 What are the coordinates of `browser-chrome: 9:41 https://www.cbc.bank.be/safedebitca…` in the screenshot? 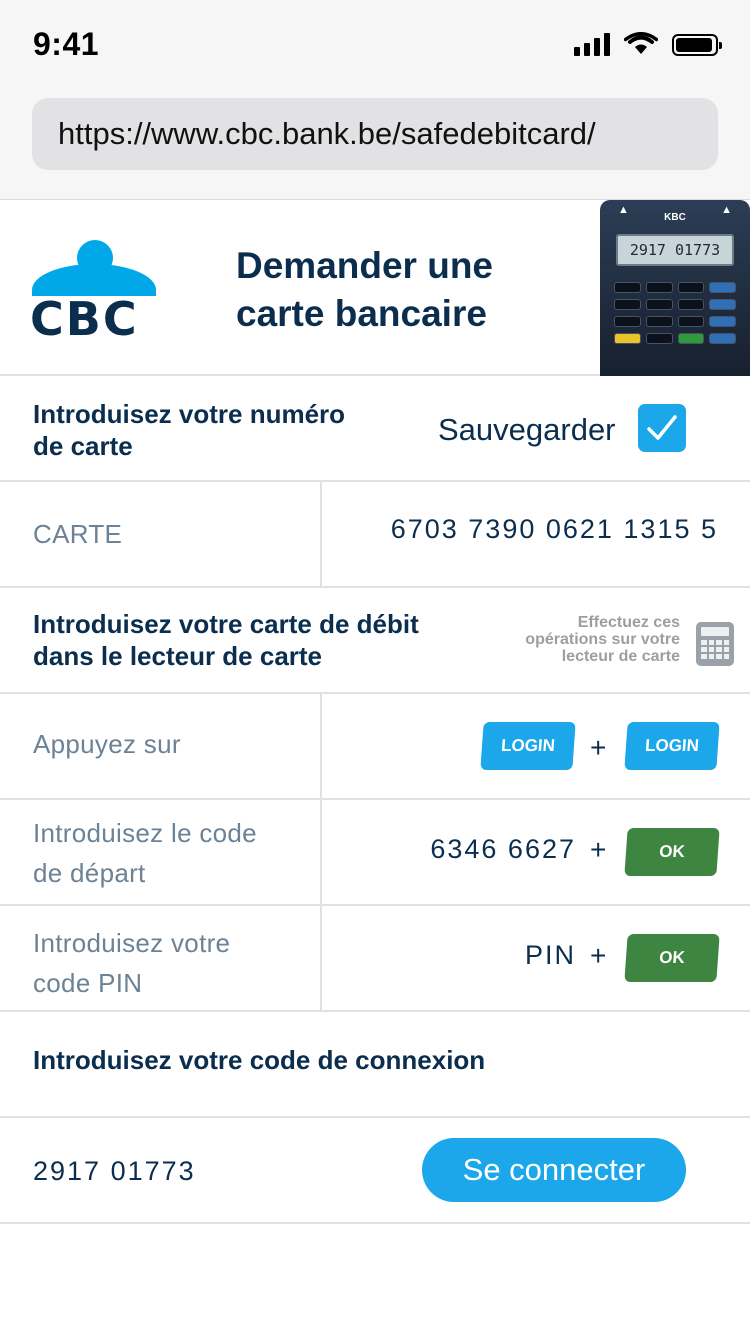 It's located at (375, 100).